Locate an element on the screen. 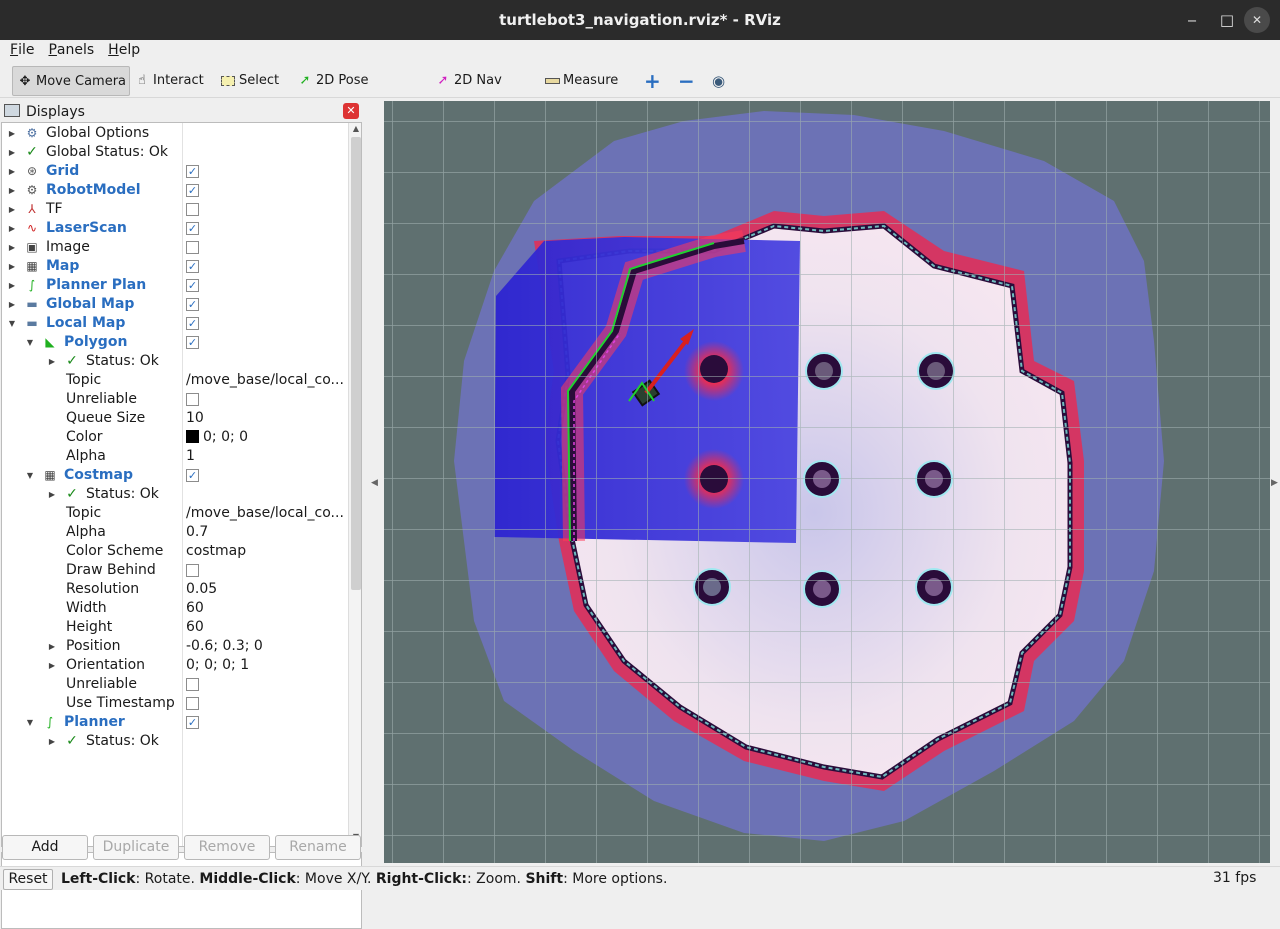 The width and height of the screenshot is (1280, 929). left-splitter: ◀ is located at coordinates (373, 482).